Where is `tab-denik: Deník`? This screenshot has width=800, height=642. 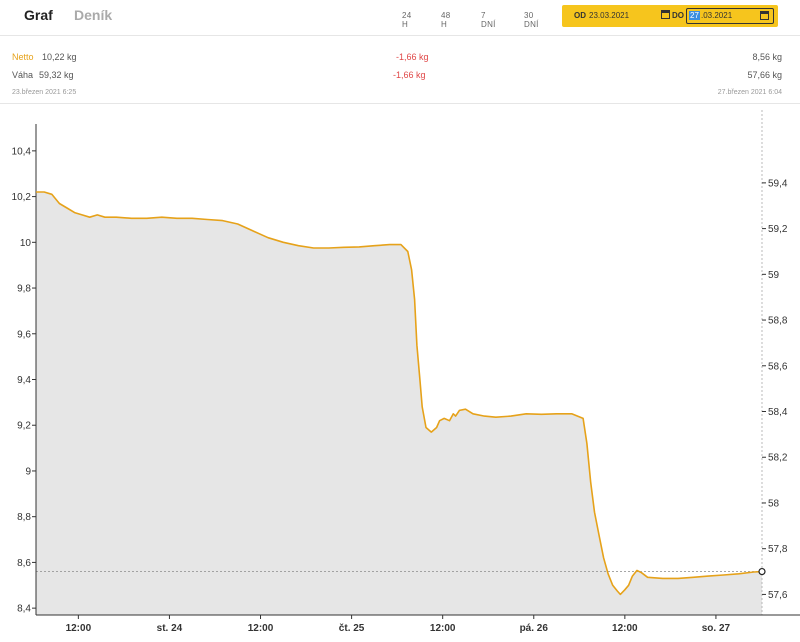
tab-denik: Deník is located at coordinates (93, 15).